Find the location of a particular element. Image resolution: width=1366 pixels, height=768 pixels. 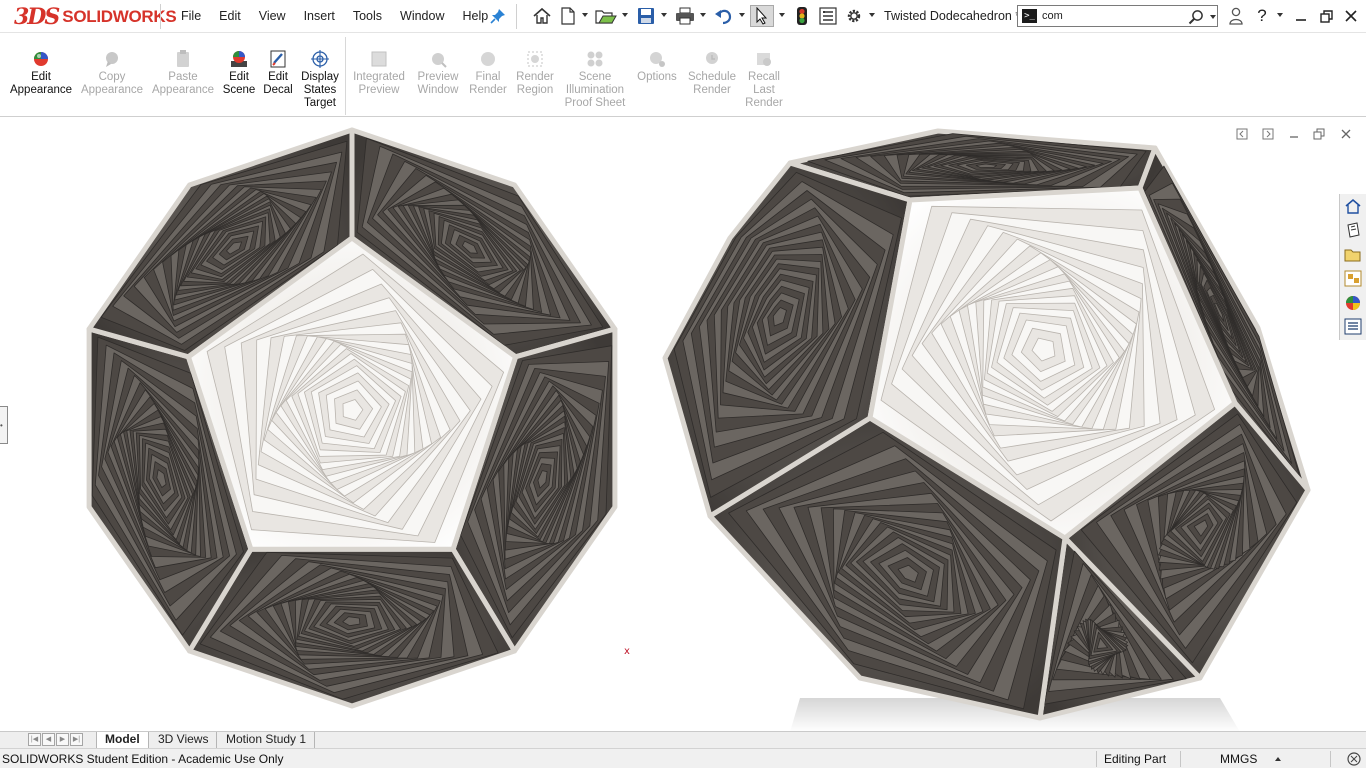

tool-label-line1: Integrated is located at coordinates (379, 77).